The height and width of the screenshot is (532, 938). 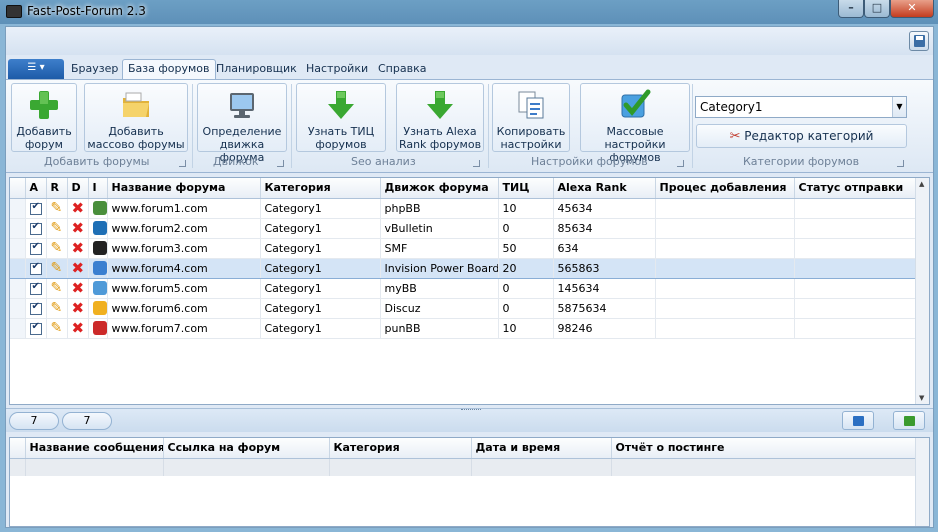 What do you see at coordinates (604, 328) in the screenshot?
I see `alexa-cell: 98246` at bounding box center [604, 328].